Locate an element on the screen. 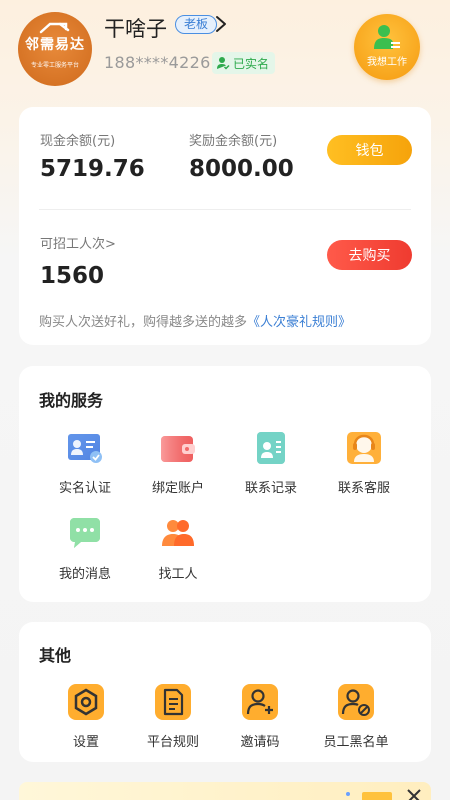 Image resolution: width=450 pixels, height=800 pixels. divider is located at coordinates (225, 209).